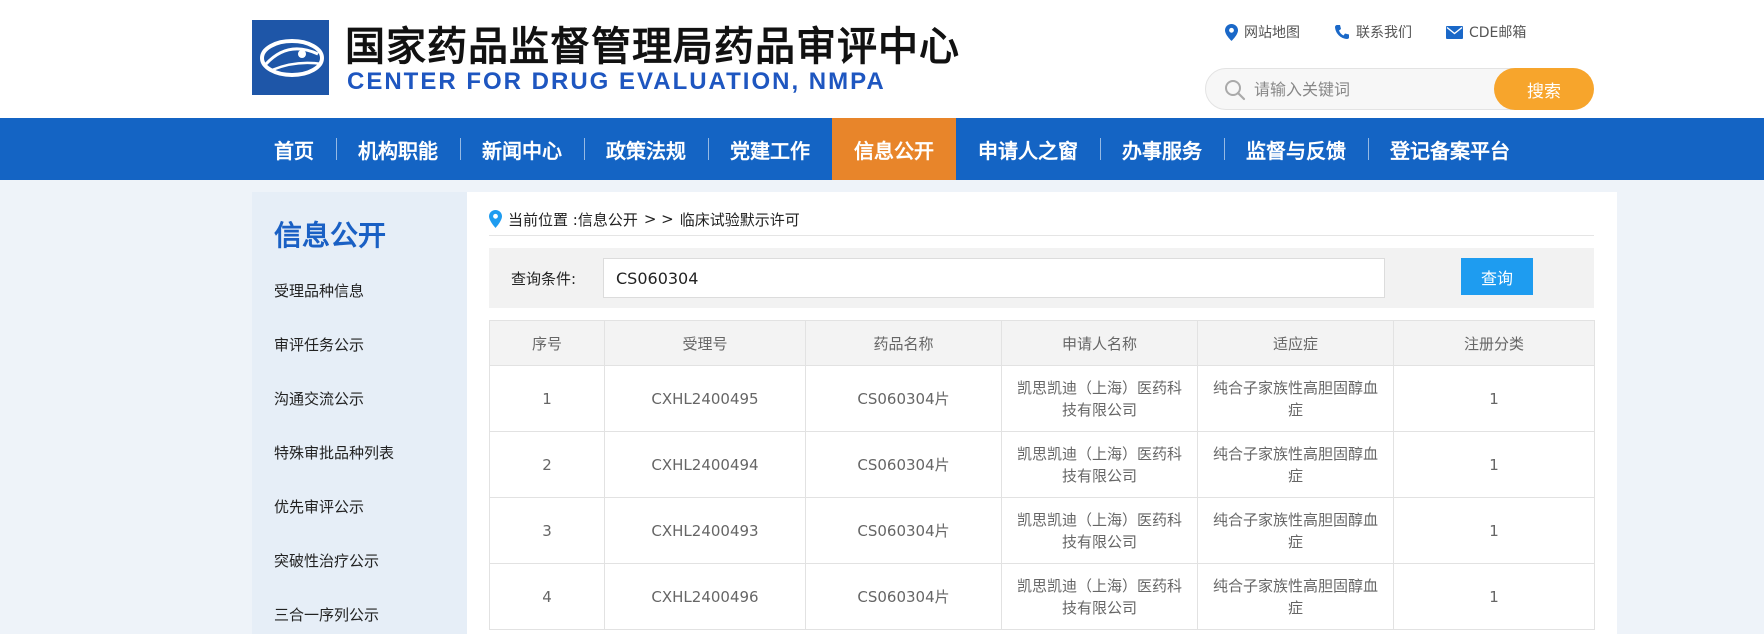 The width and height of the screenshot is (1764, 634). Describe the element at coordinates (1450, 149) in the screenshot. I see `nav-item-registration: 登记备案平台` at that location.